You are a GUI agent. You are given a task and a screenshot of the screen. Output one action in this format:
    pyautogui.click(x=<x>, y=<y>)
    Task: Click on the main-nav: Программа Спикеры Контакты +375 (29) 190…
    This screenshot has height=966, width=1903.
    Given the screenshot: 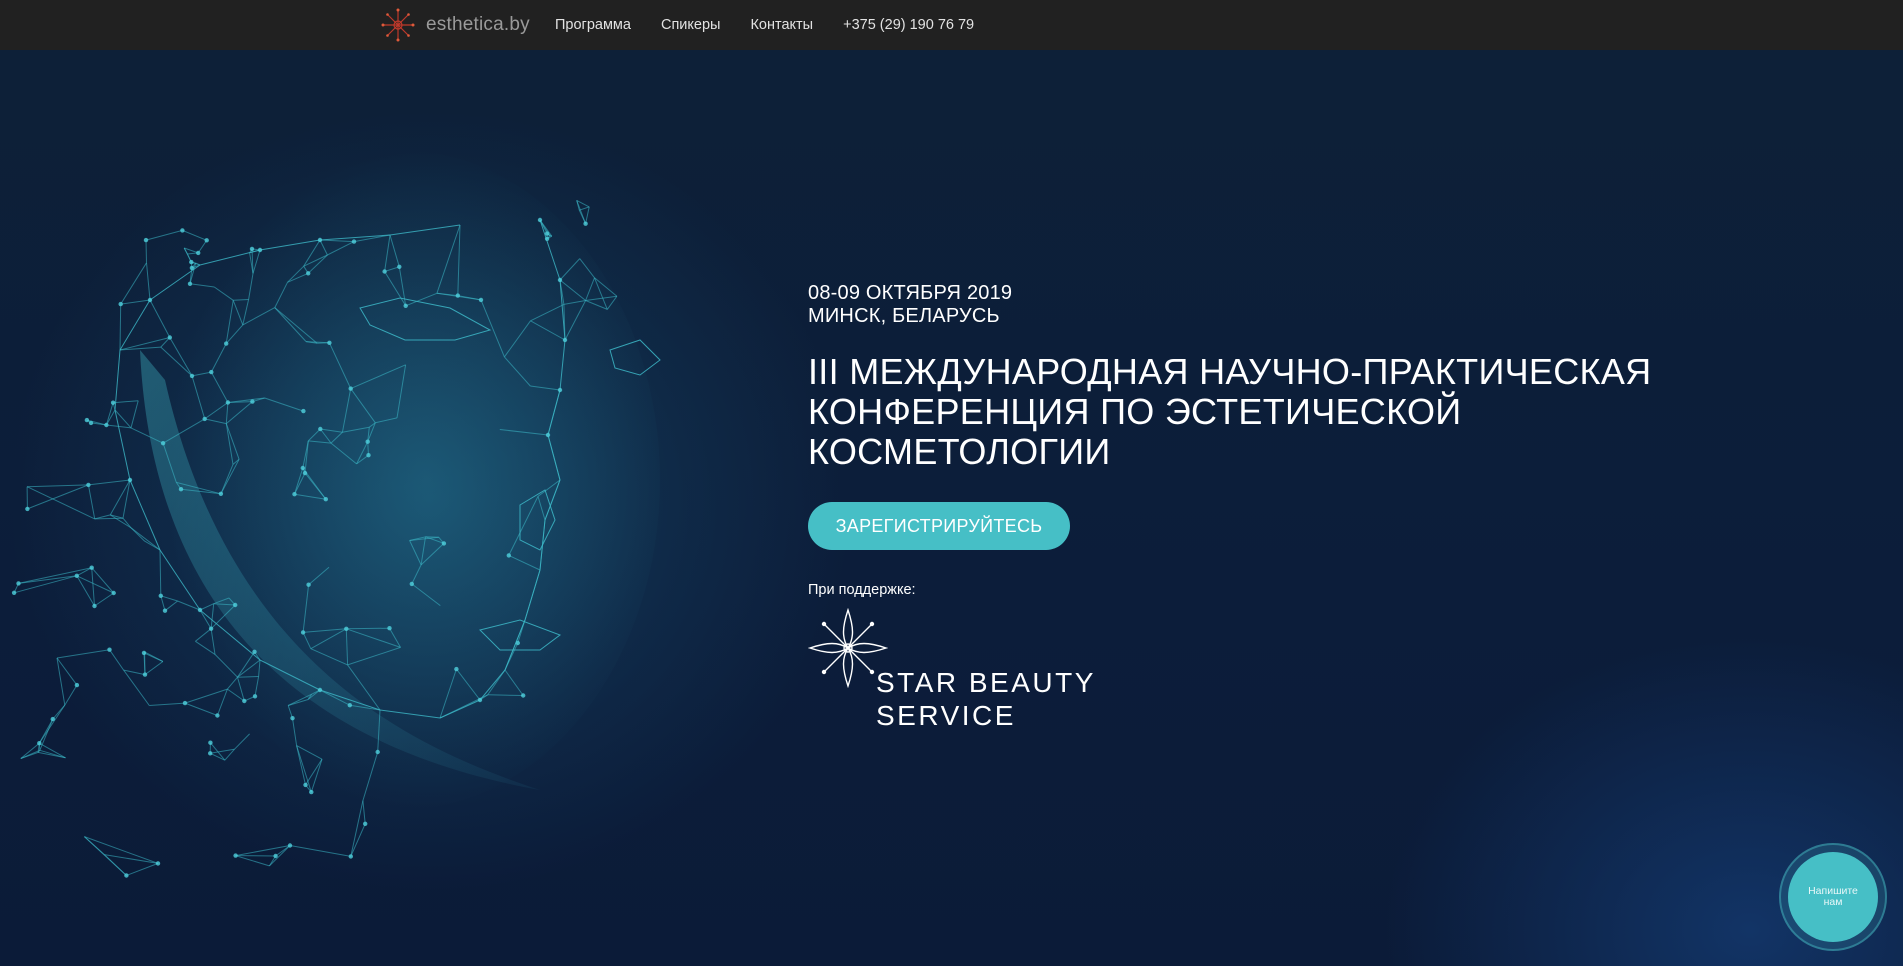 What is the action you would take?
    pyautogui.click(x=779, y=25)
    